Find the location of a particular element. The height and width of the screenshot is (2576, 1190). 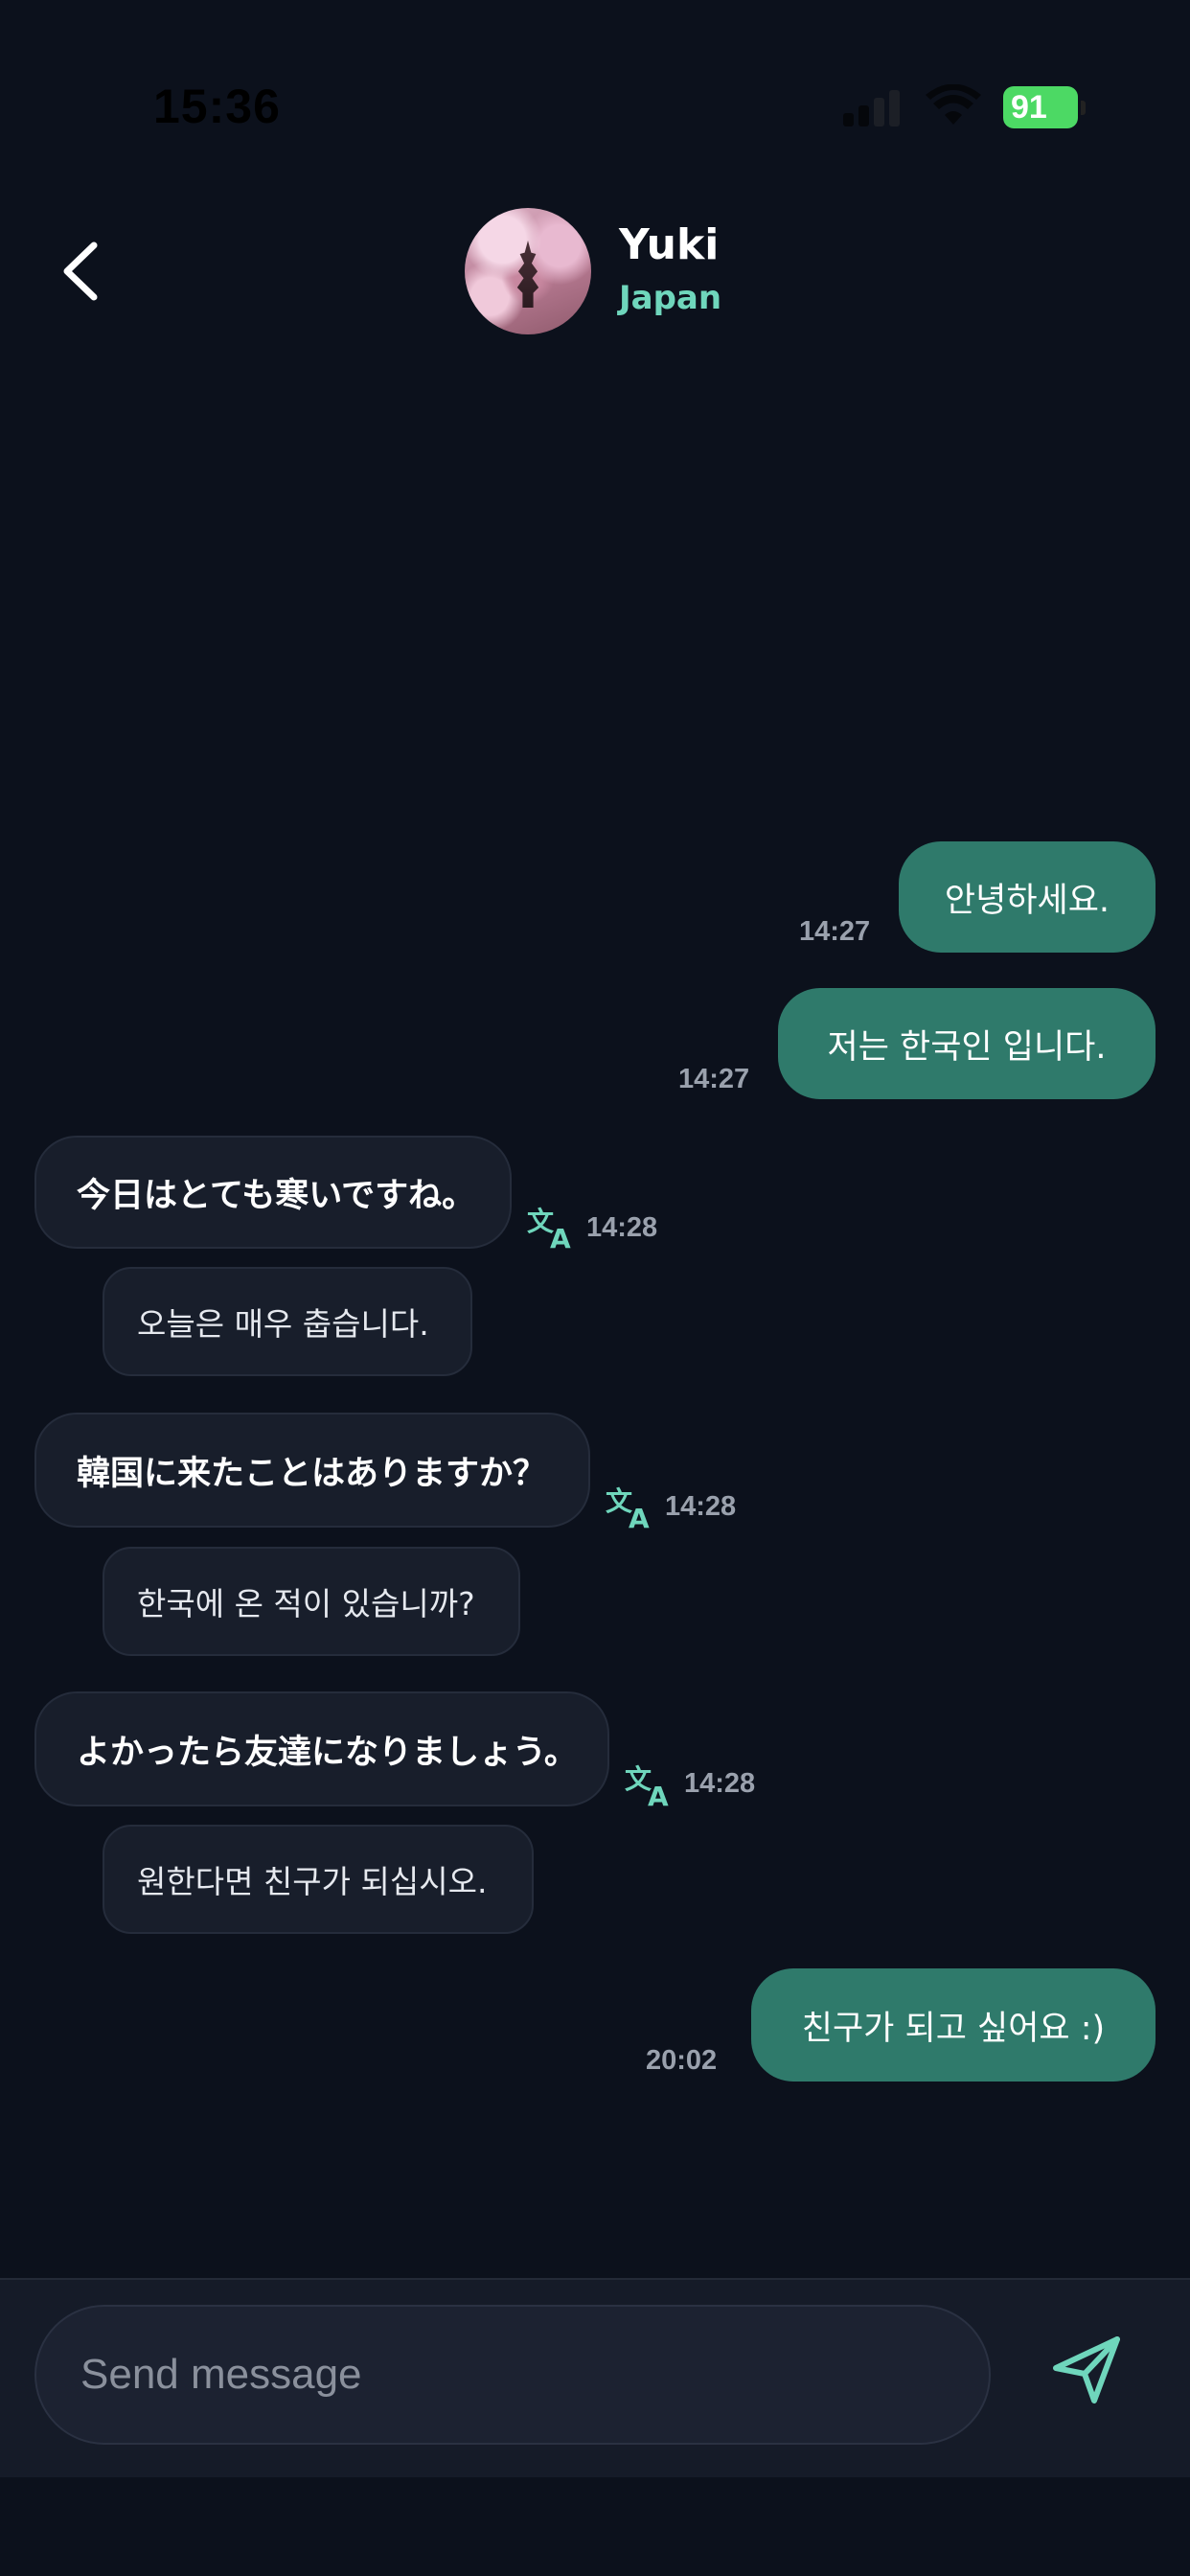

contact-avatar is located at coordinates (528, 271).